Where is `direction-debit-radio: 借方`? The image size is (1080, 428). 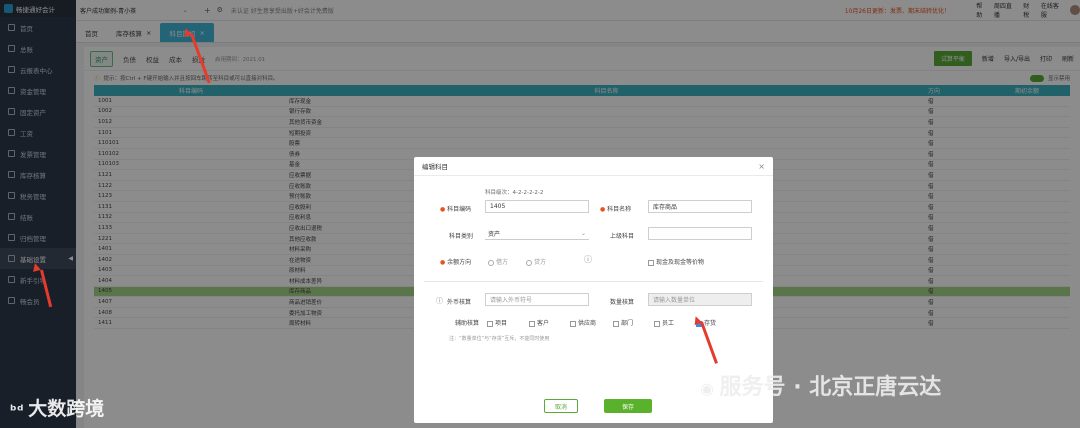
direction-debit-radio: 借方 is located at coordinates (498, 261).